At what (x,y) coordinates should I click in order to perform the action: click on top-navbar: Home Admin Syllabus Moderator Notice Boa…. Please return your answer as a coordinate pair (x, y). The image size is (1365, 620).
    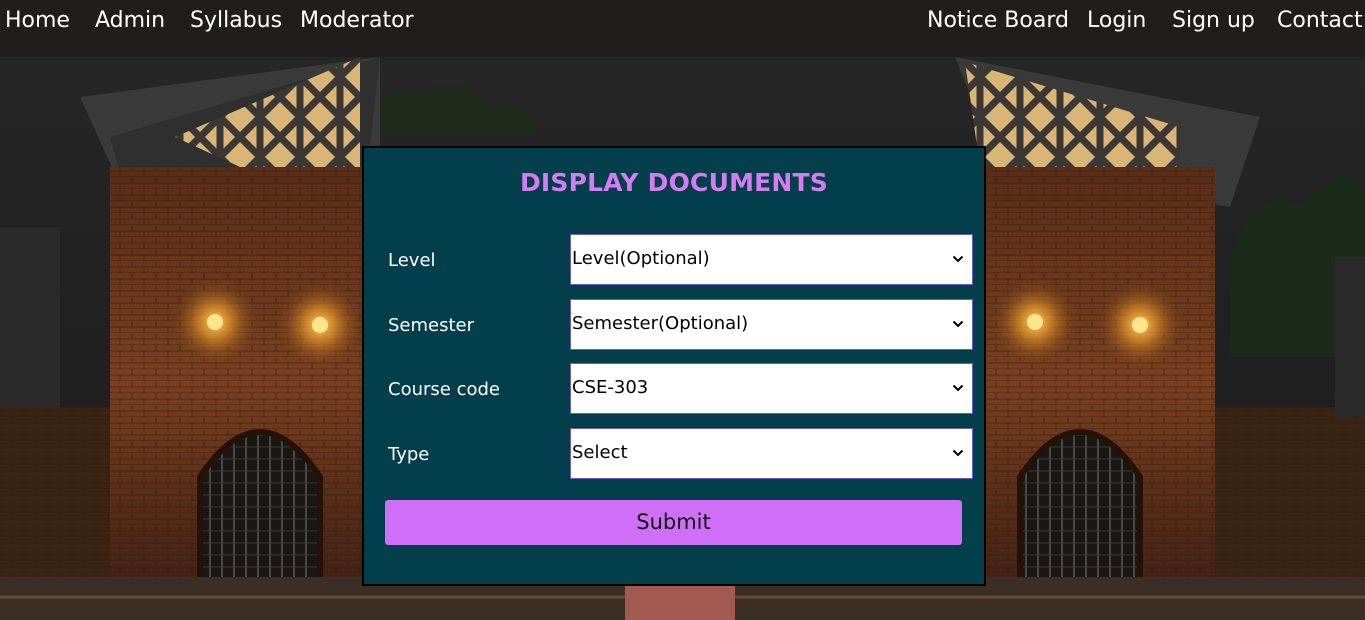
    Looking at the image, I should click on (682, 28).